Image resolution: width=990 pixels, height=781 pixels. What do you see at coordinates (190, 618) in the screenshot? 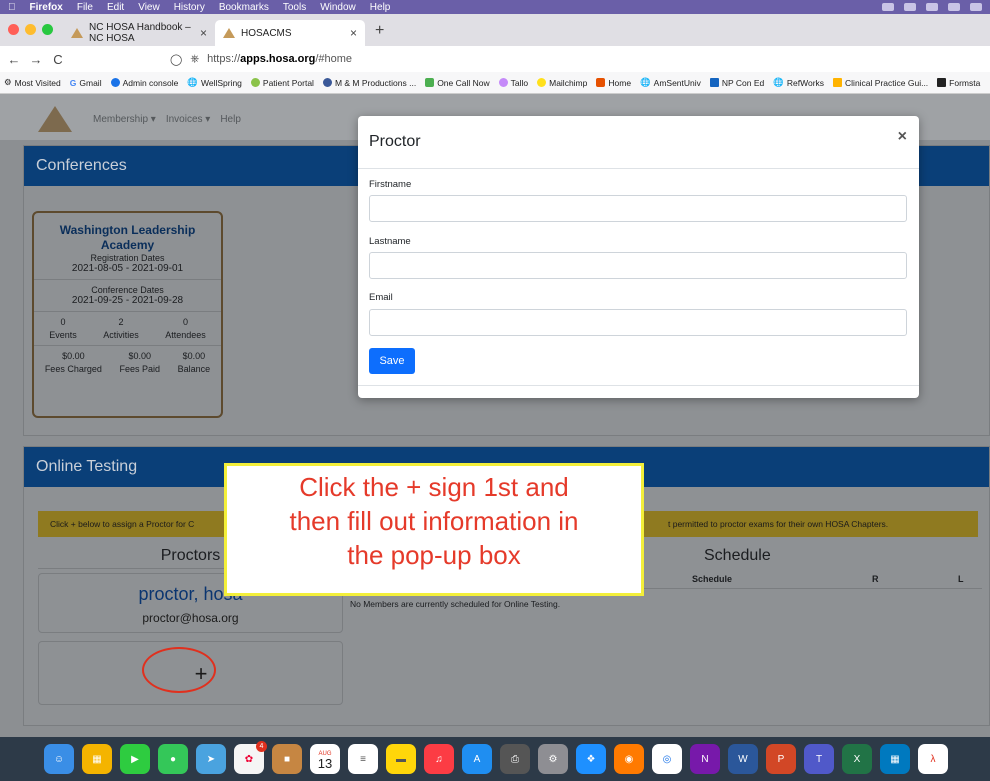
I see `proctor-email: proctor@hosa.org` at bounding box center [190, 618].